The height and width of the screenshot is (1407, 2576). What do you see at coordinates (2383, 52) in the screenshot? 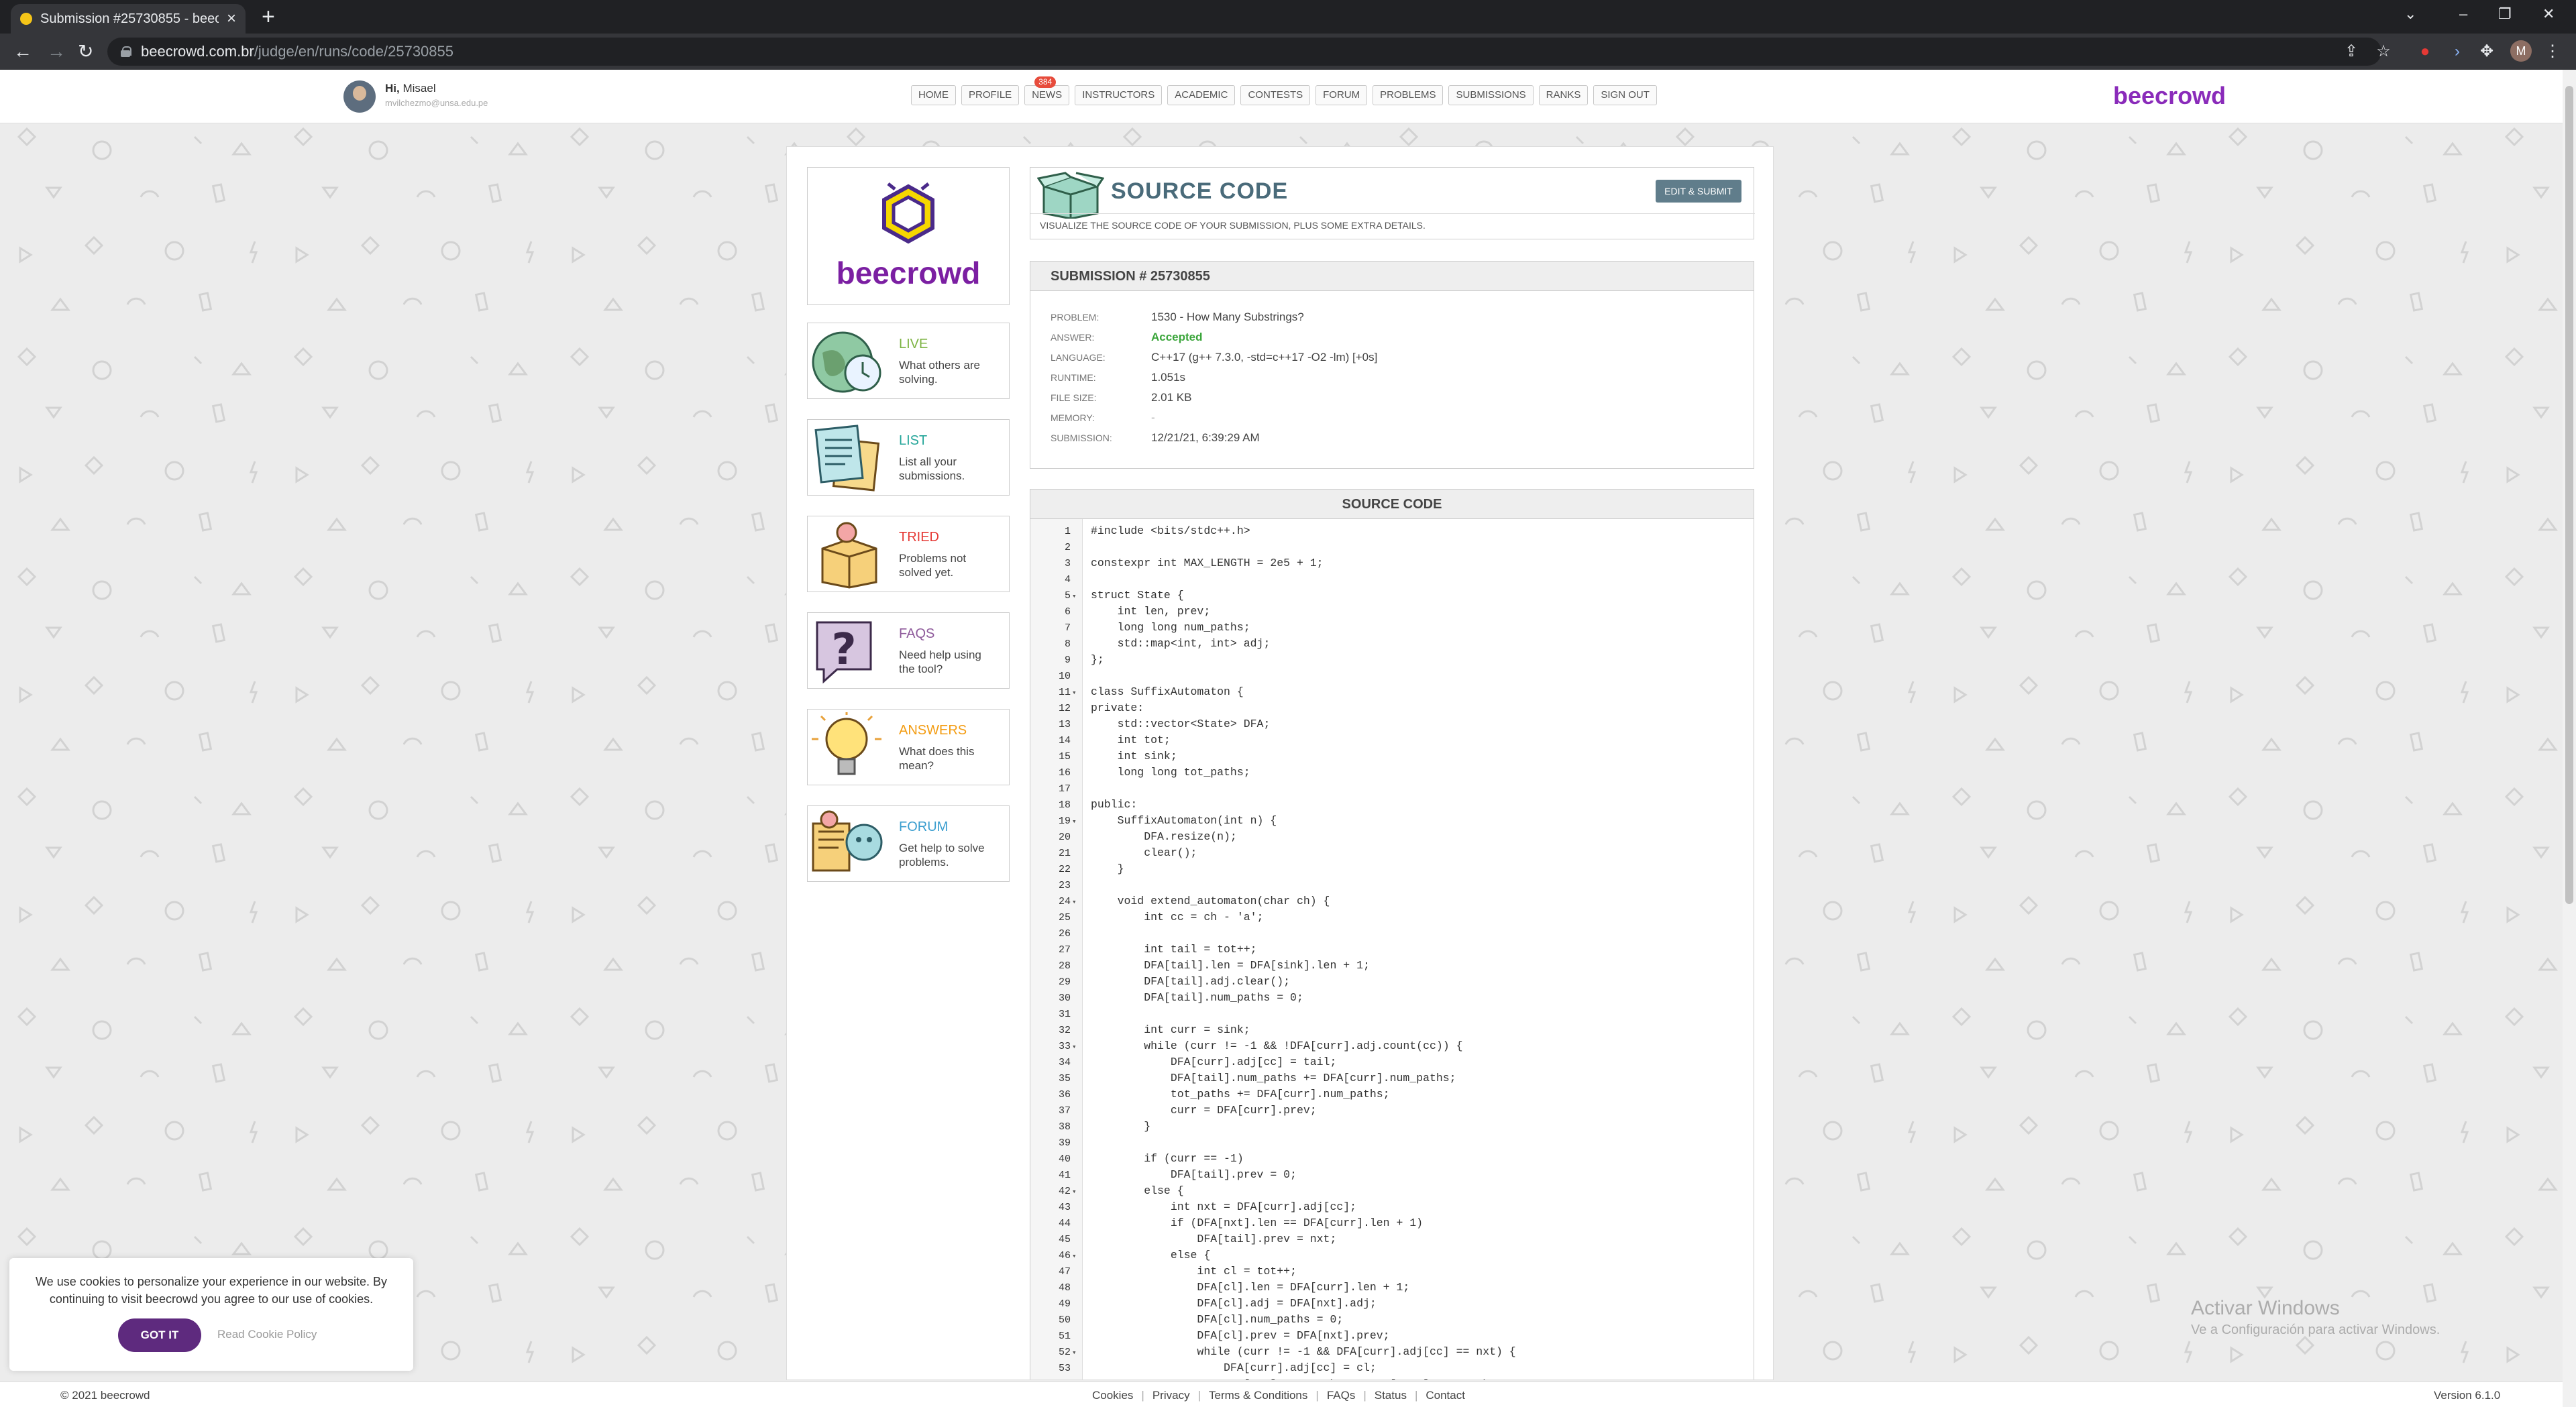
I see `bookmark-star-icon: ☆` at bounding box center [2383, 52].